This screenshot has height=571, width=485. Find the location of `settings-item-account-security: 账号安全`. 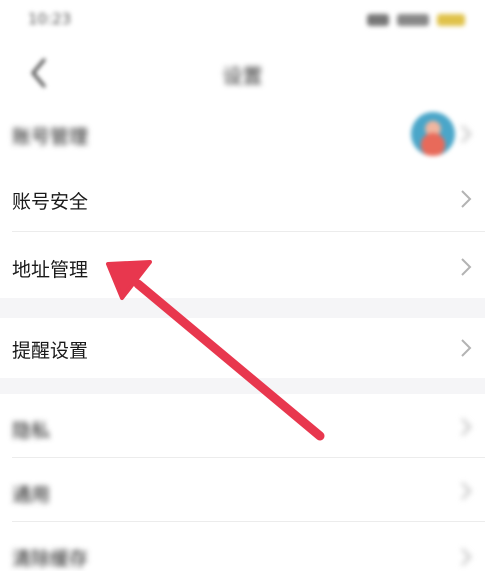

settings-item-account-security: 账号安全 is located at coordinates (242, 199).